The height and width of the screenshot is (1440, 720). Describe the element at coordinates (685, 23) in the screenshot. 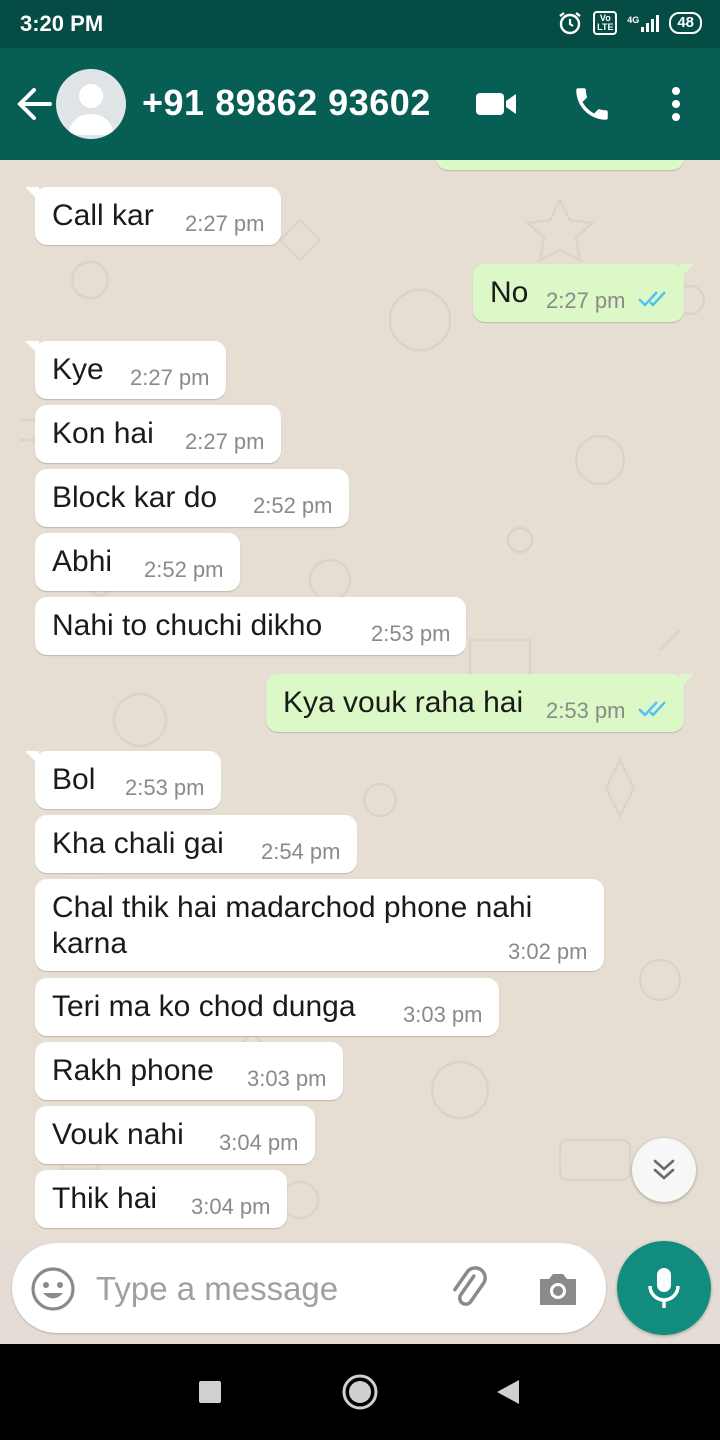

I see `battery-icon: 48` at that location.